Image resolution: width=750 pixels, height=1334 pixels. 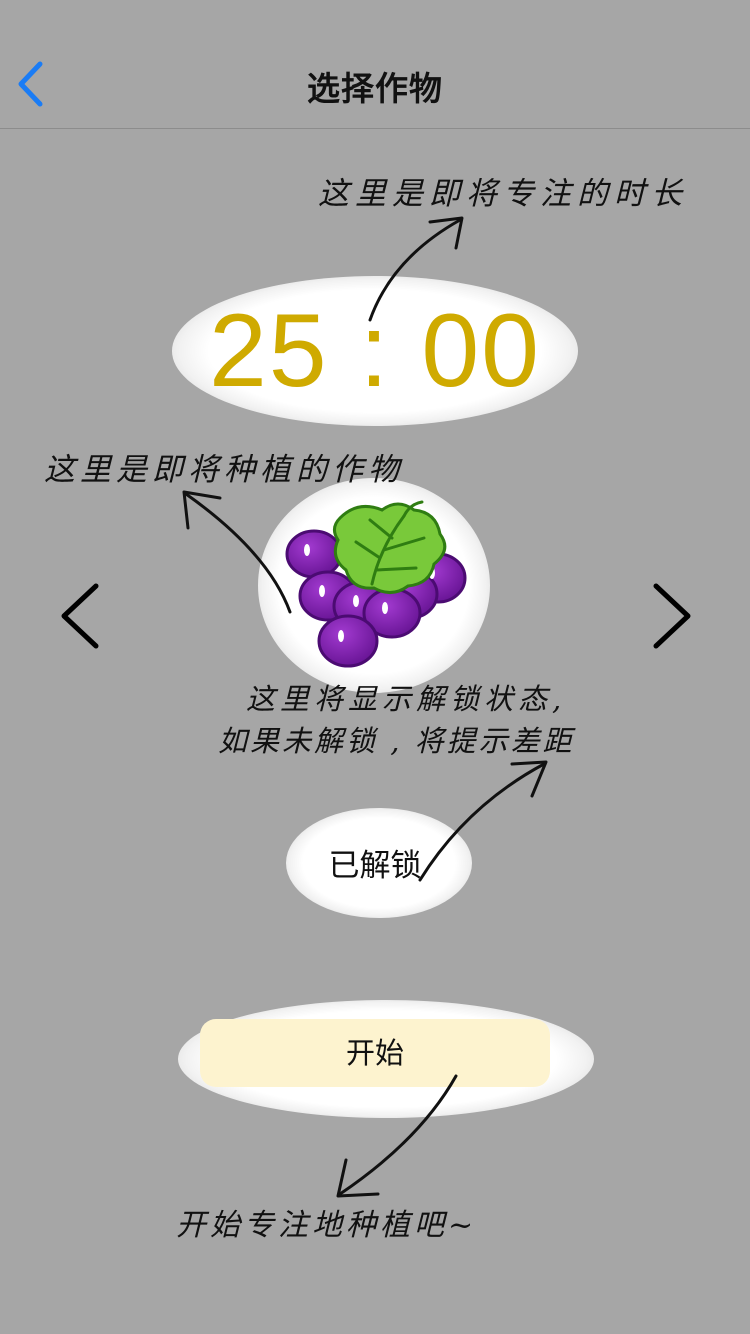 I want to click on crop-image, so click(x=375, y=585).